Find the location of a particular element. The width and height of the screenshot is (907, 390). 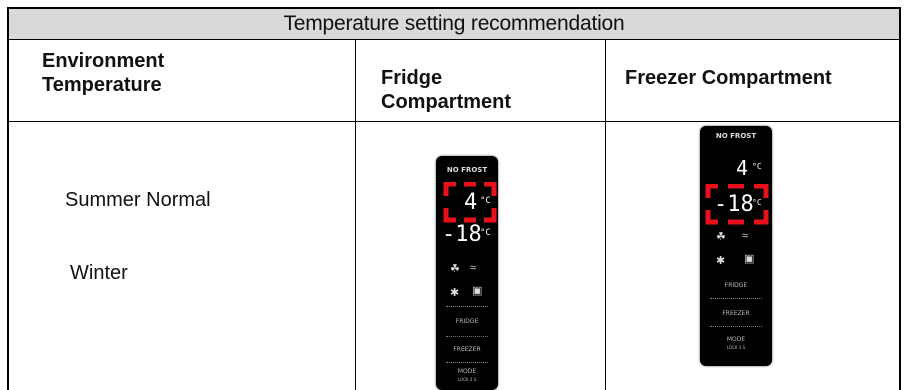

top-temperature: 4 is located at coordinates (742, 168).